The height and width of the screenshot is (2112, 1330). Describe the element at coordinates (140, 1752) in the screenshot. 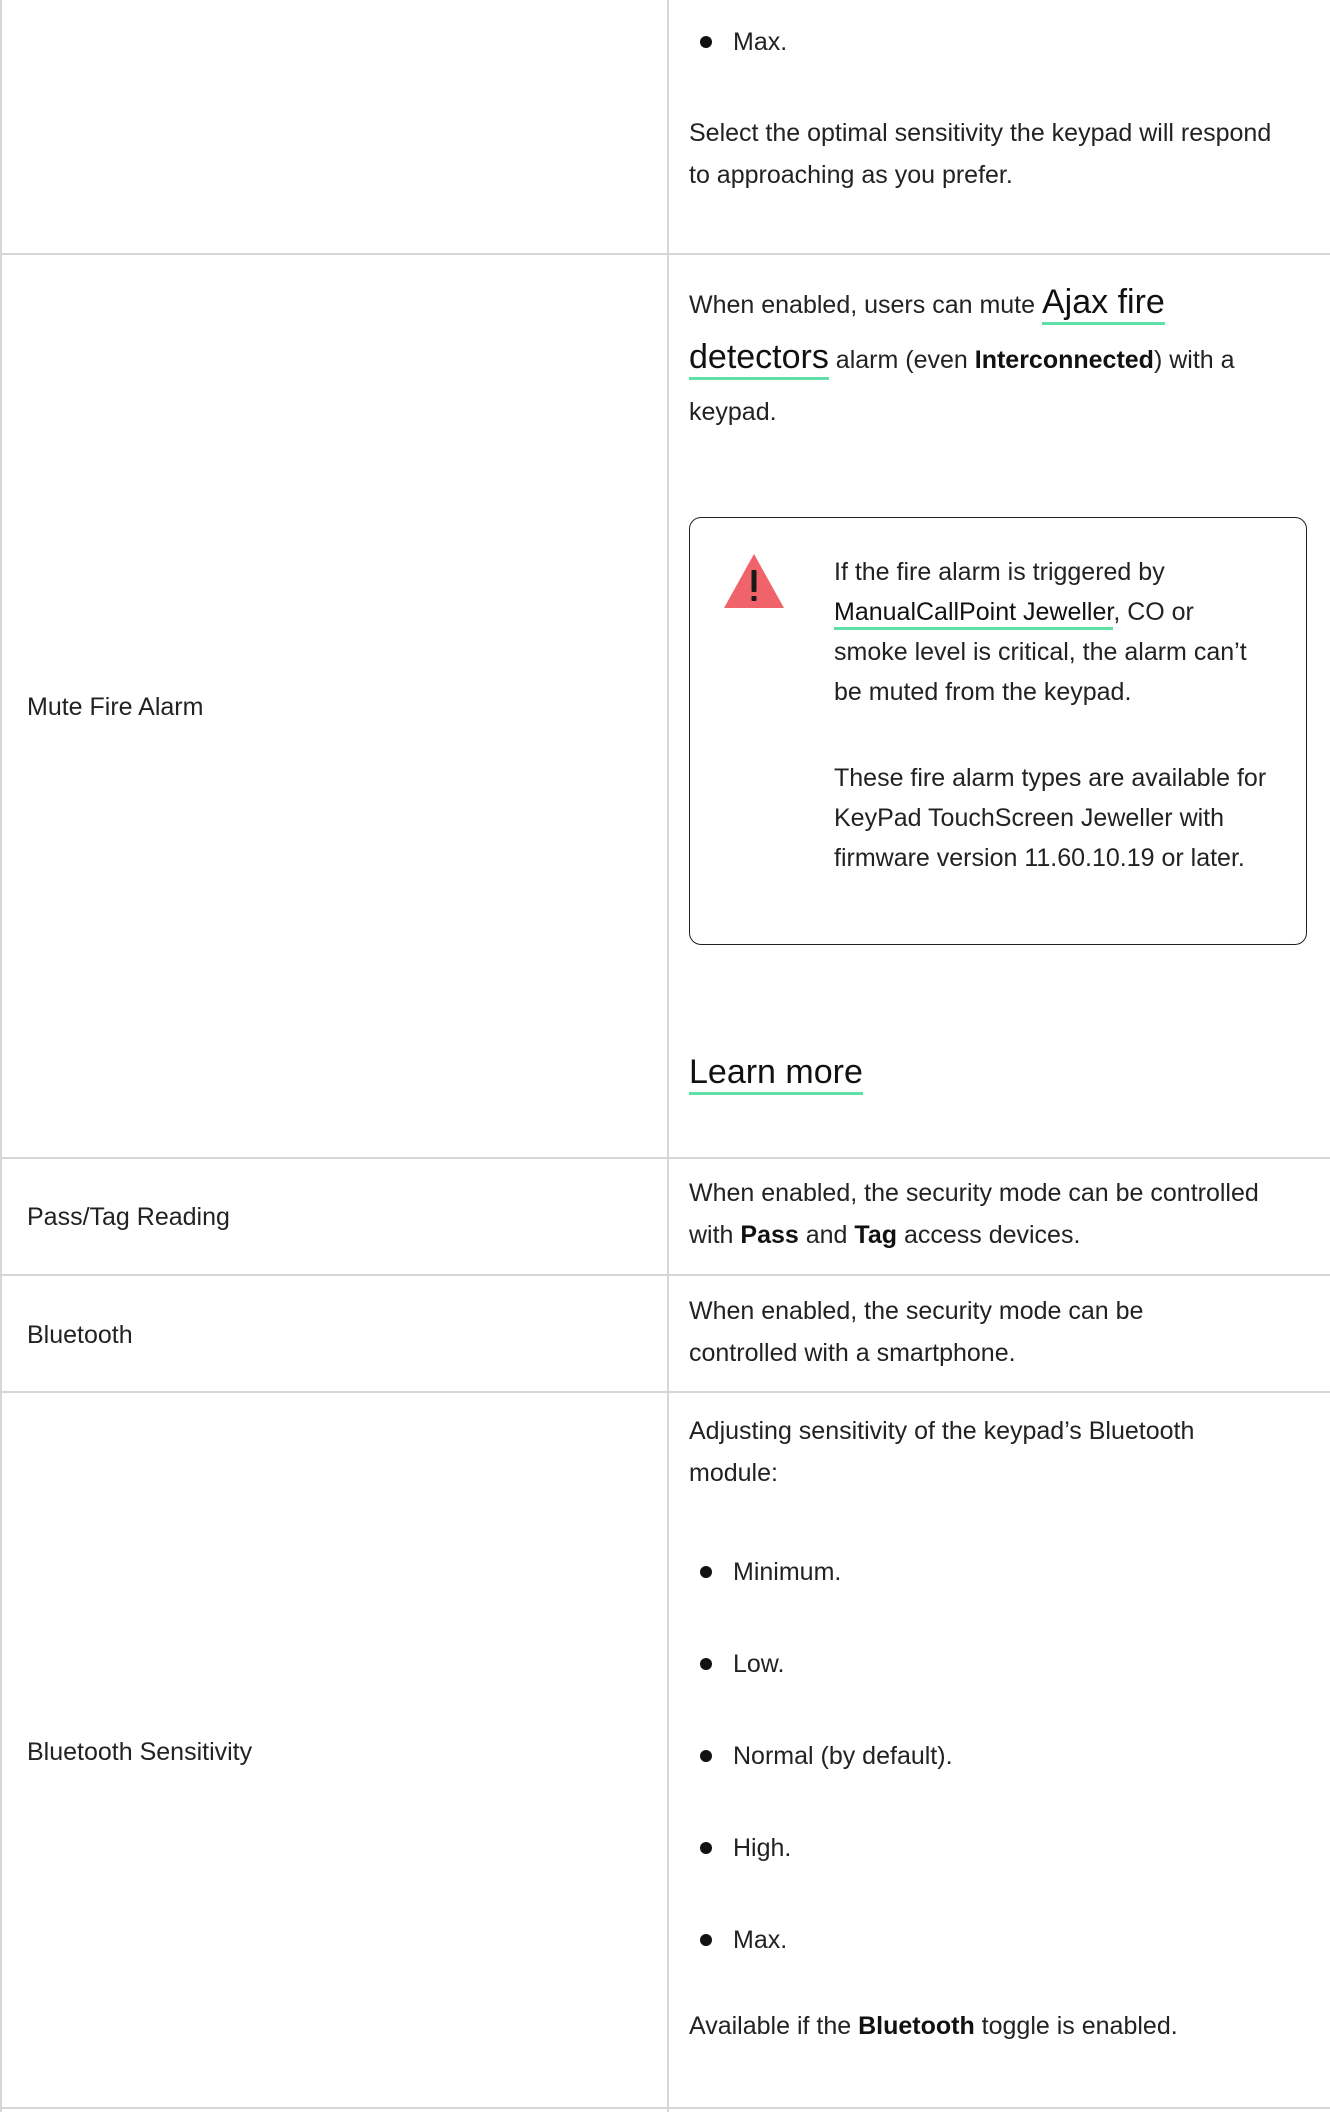

I see `setting-label-bluetooth-sensitivity: Bluetooth Sensitivity` at that location.